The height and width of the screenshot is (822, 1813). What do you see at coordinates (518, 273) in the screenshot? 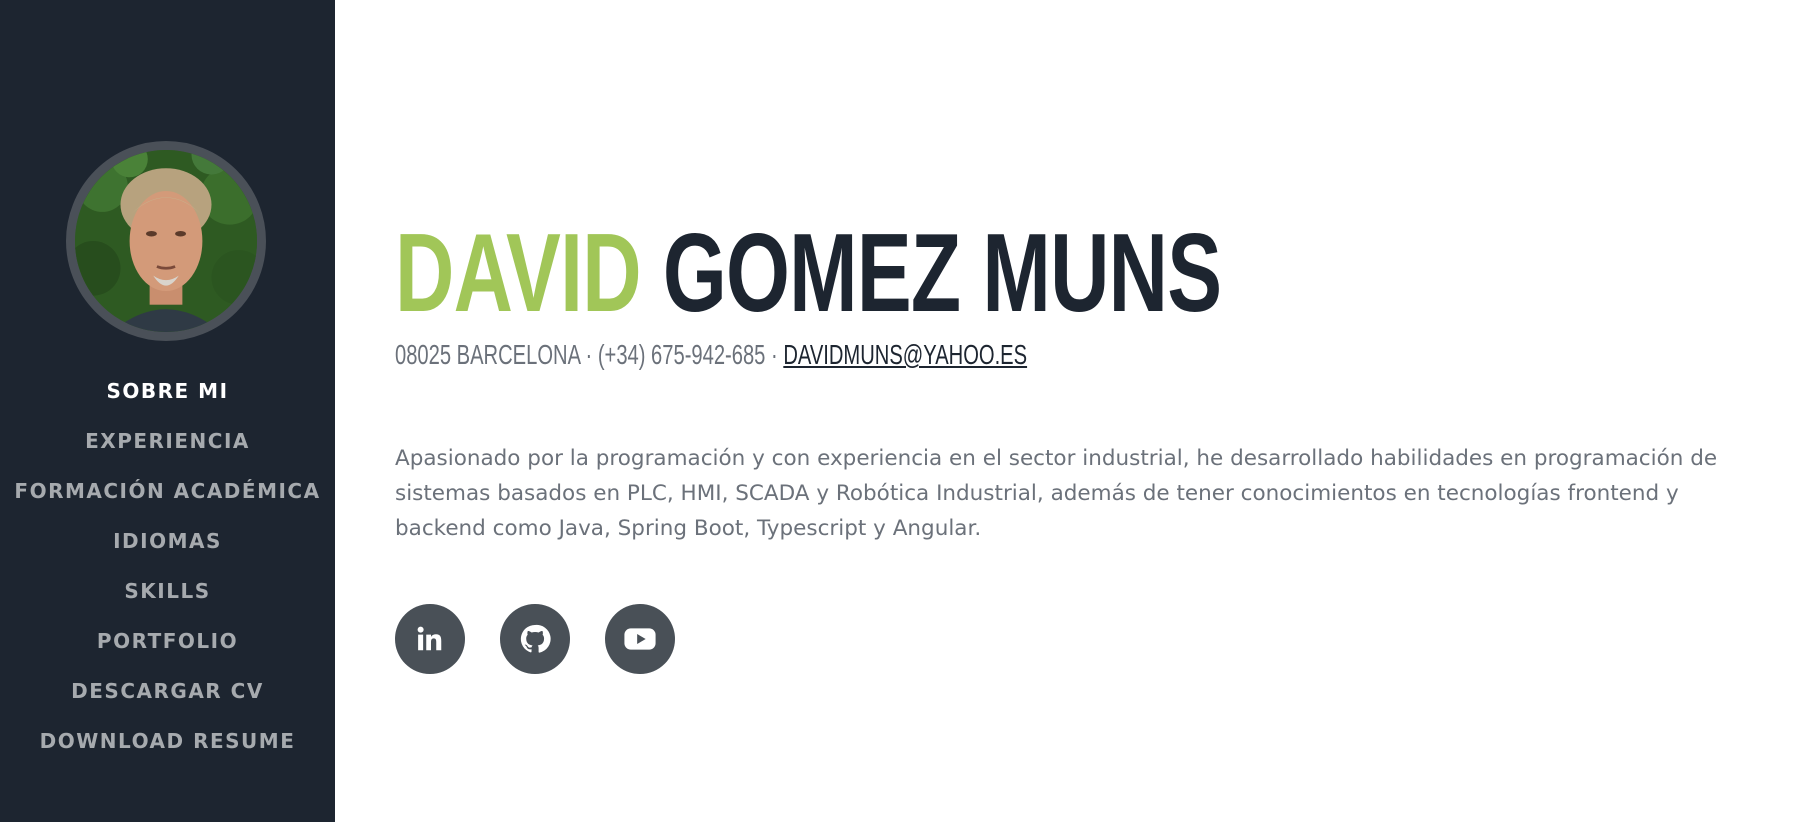
I see `first-name: DAVID` at bounding box center [518, 273].